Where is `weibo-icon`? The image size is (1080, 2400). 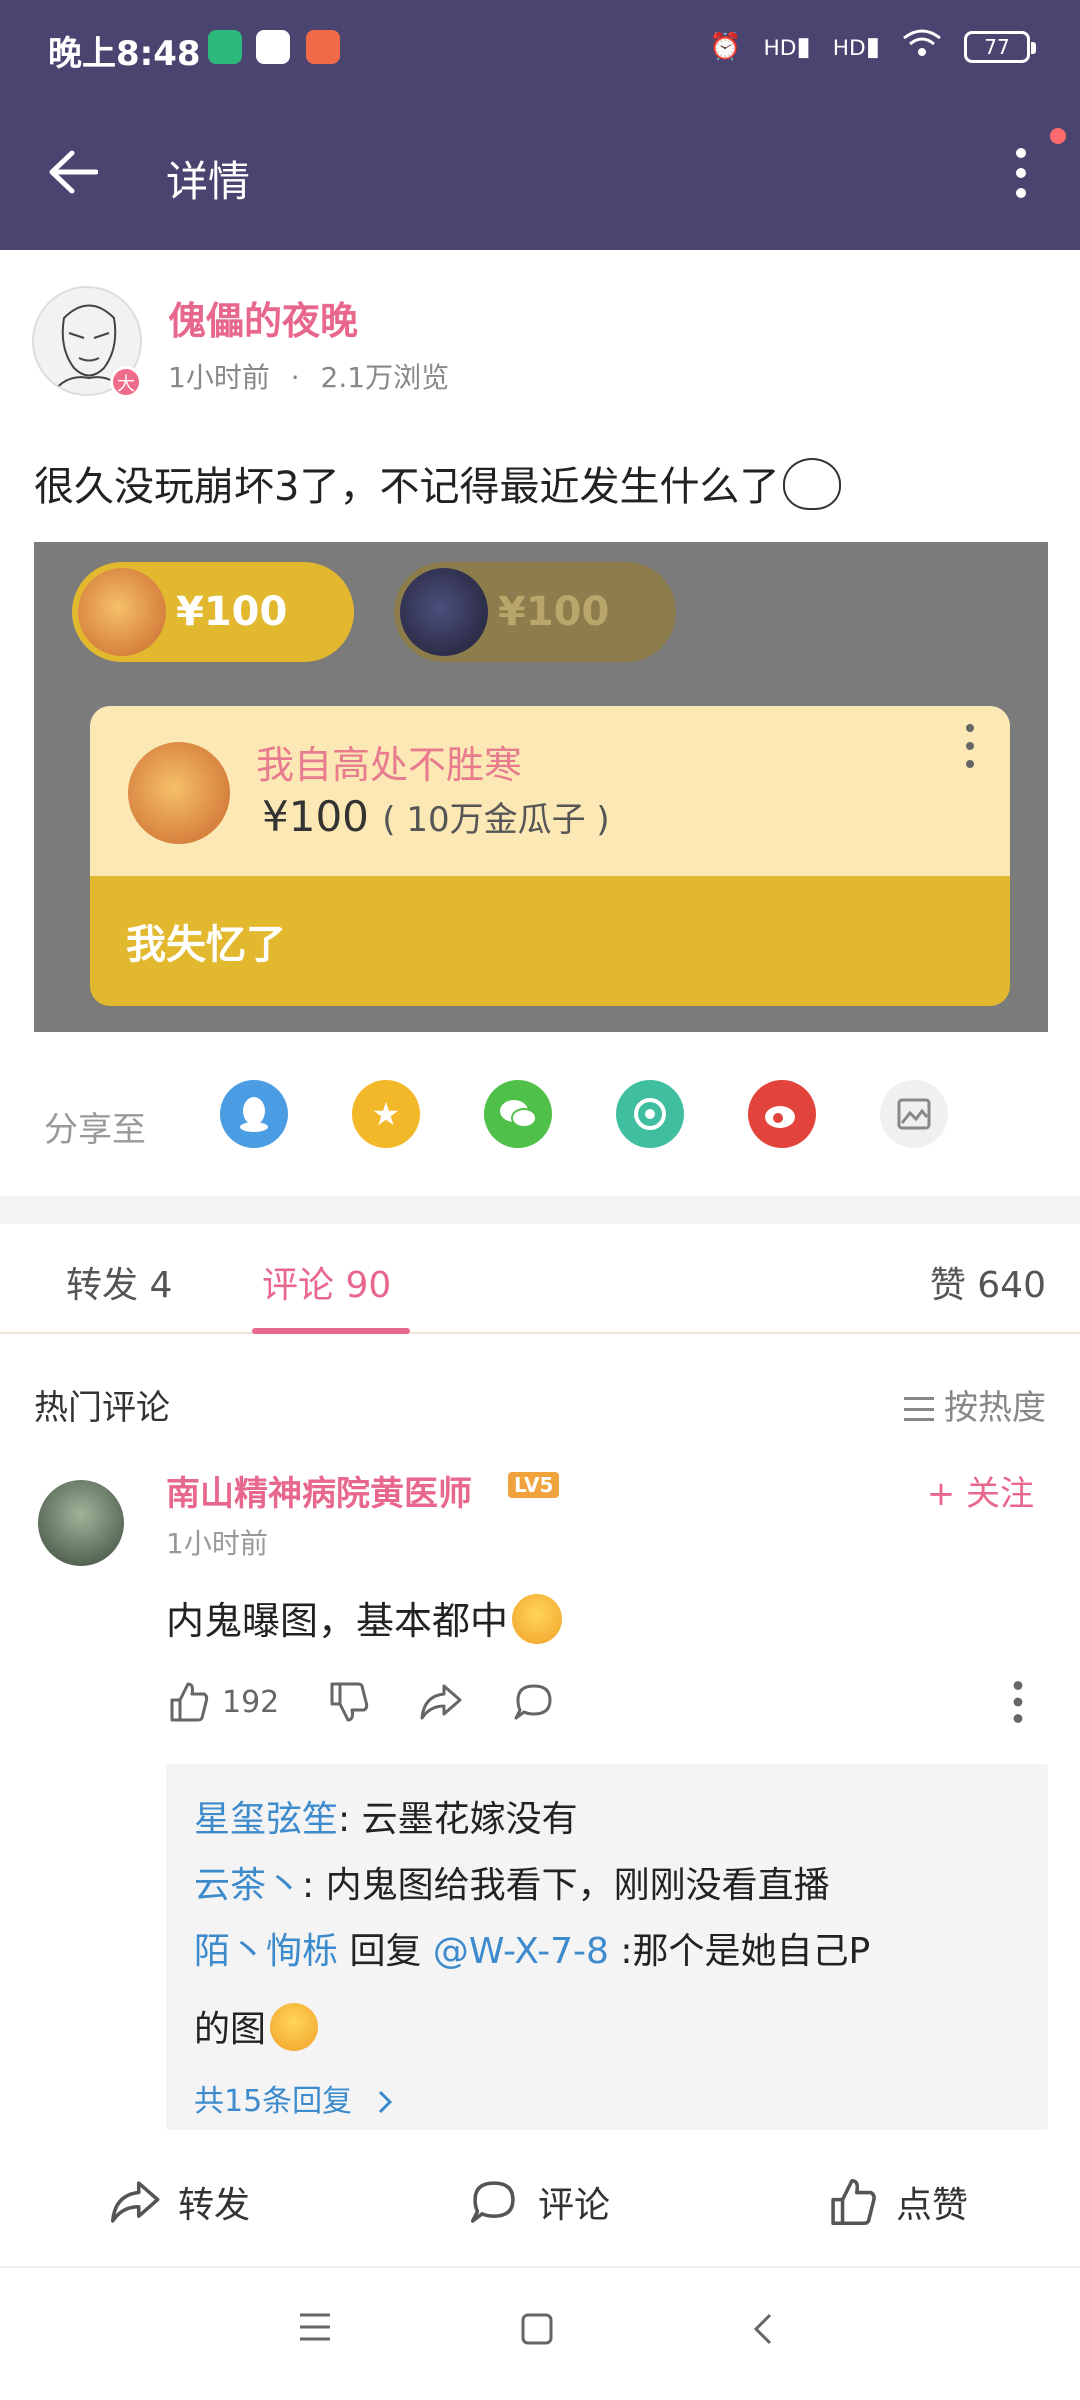 weibo-icon is located at coordinates (782, 1114).